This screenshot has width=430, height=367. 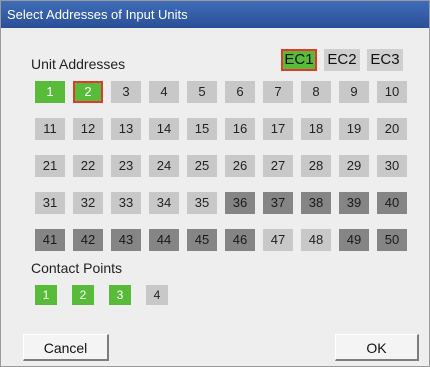 I want to click on unit-address-cell: 19, so click(x=354, y=129).